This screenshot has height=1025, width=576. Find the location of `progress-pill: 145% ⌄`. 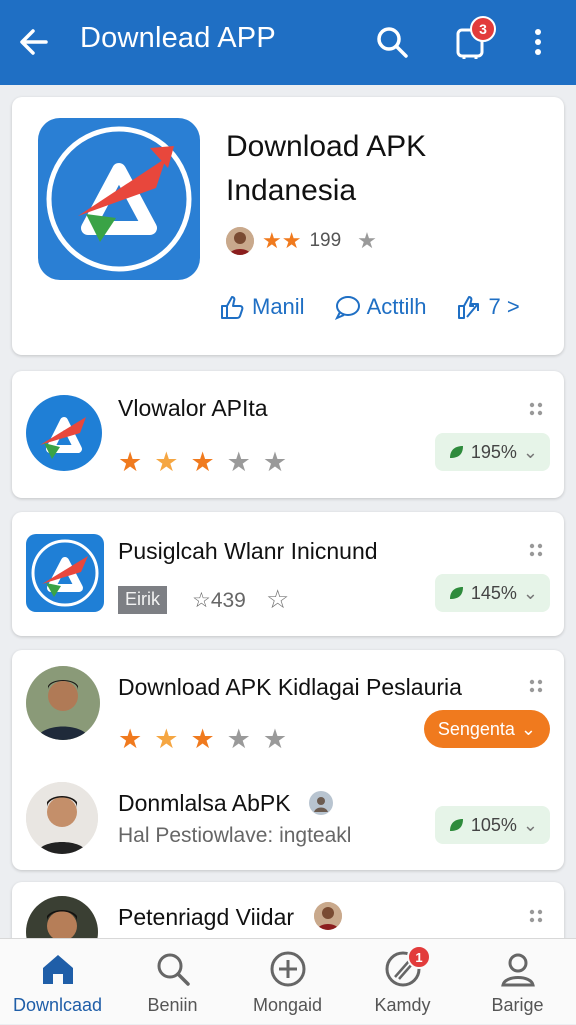

progress-pill: 145% ⌄ is located at coordinates (492, 593).